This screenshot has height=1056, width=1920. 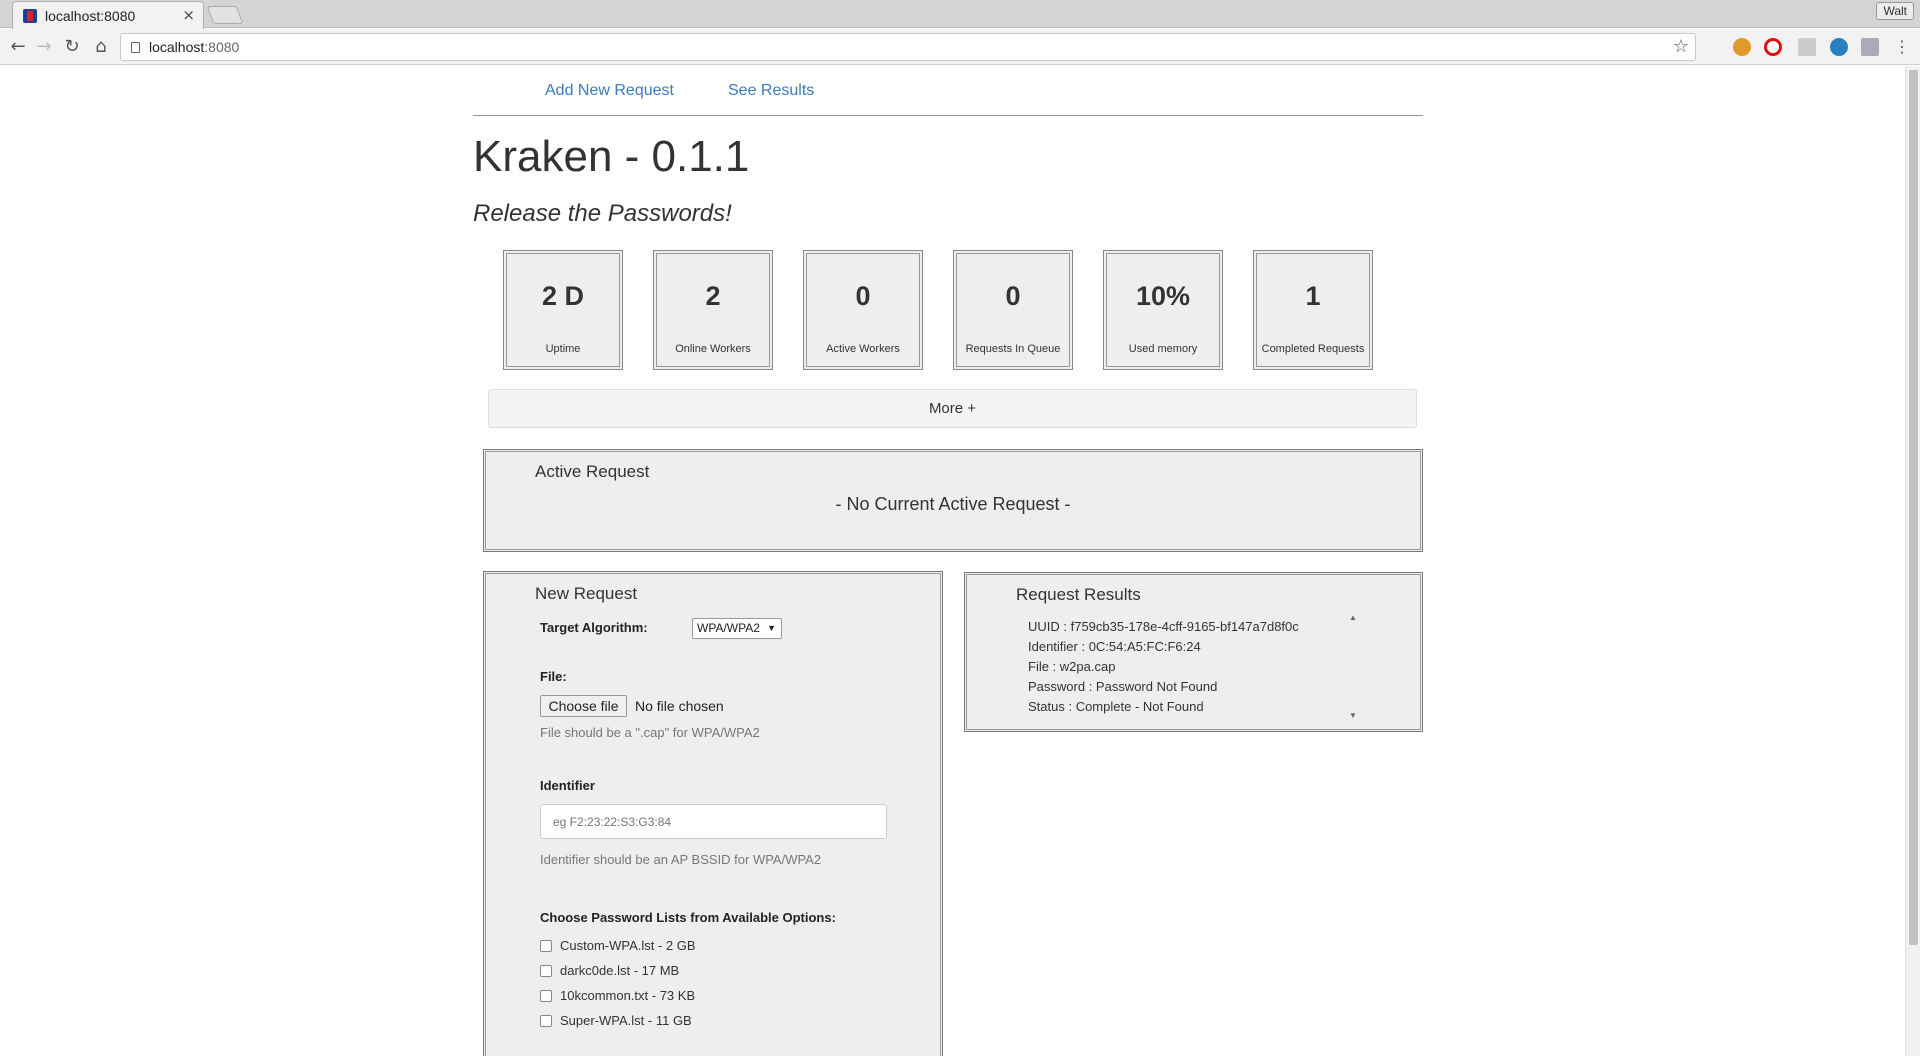 I want to click on url-text: localhost:8080, so click(x=194, y=47).